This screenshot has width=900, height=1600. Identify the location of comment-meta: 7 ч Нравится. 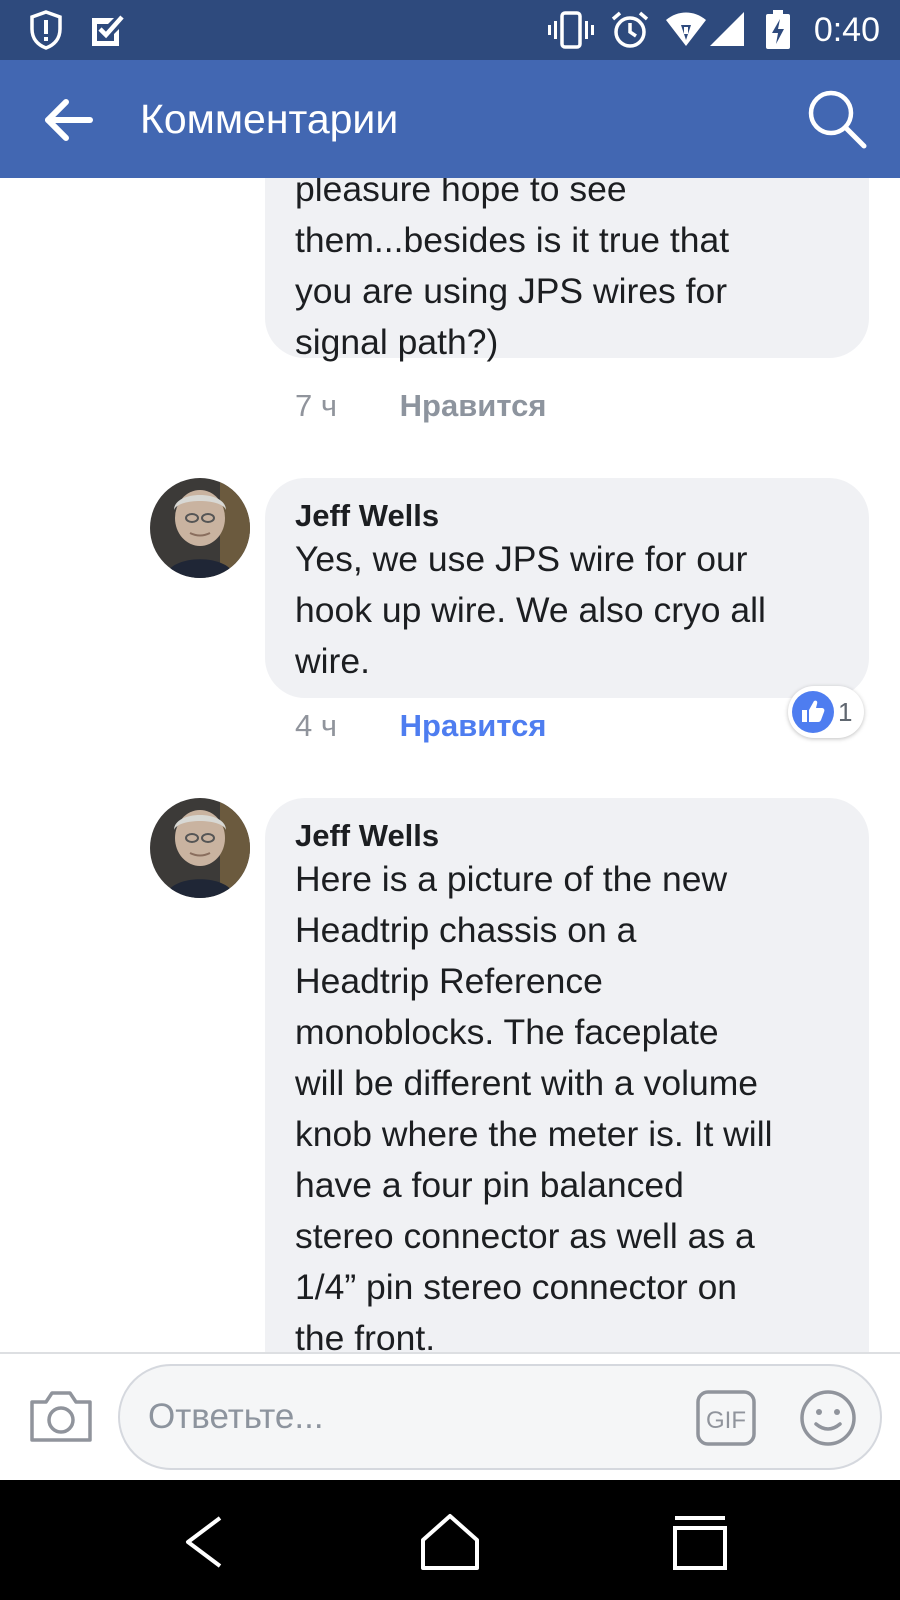
(420, 406).